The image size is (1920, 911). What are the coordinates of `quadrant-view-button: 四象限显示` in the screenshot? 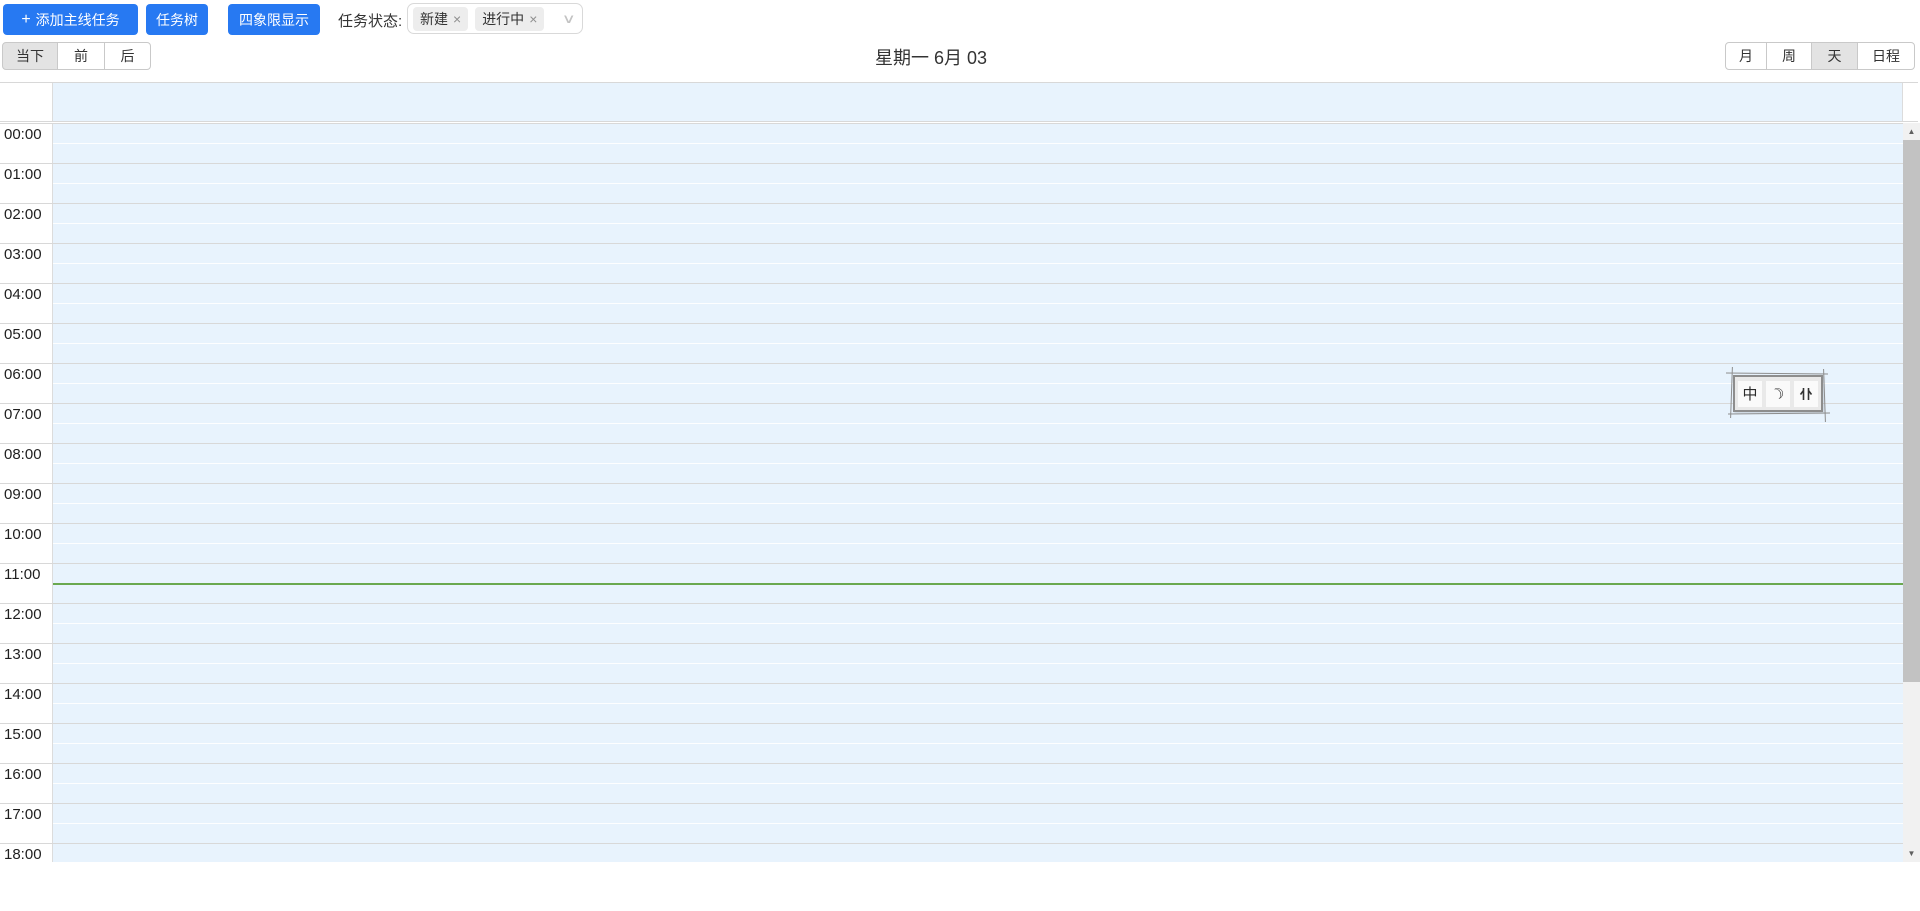 It's located at (274, 19).